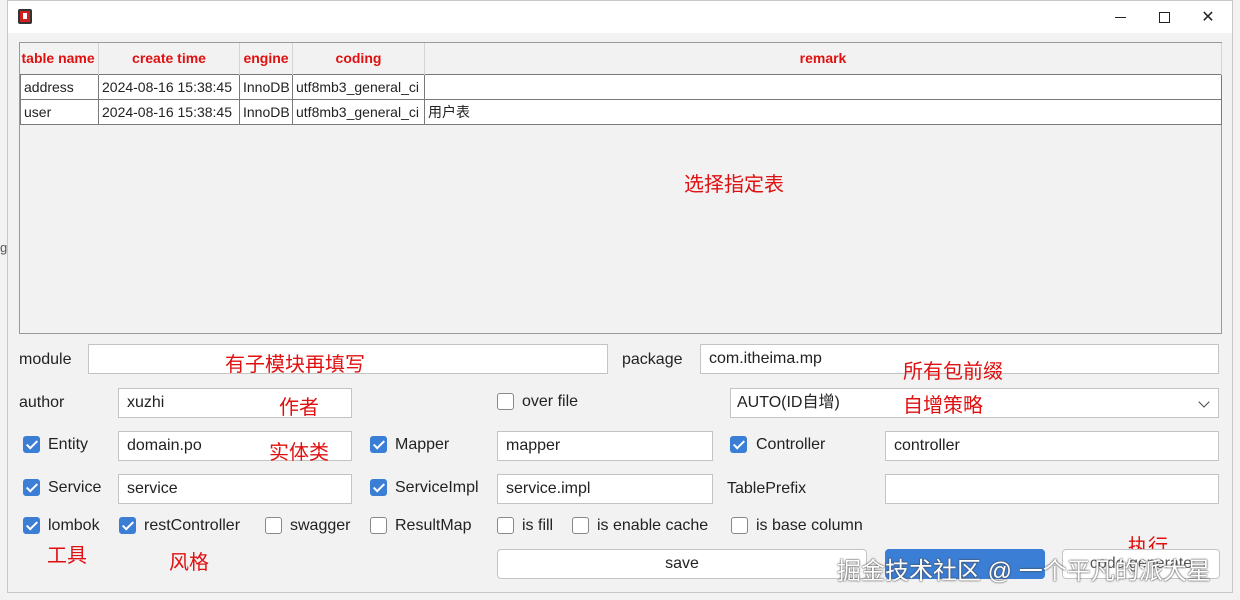 The image size is (1240, 600). What do you see at coordinates (437, 487) in the screenshot?
I see `serviceimpl-label: ServiceImpl` at bounding box center [437, 487].